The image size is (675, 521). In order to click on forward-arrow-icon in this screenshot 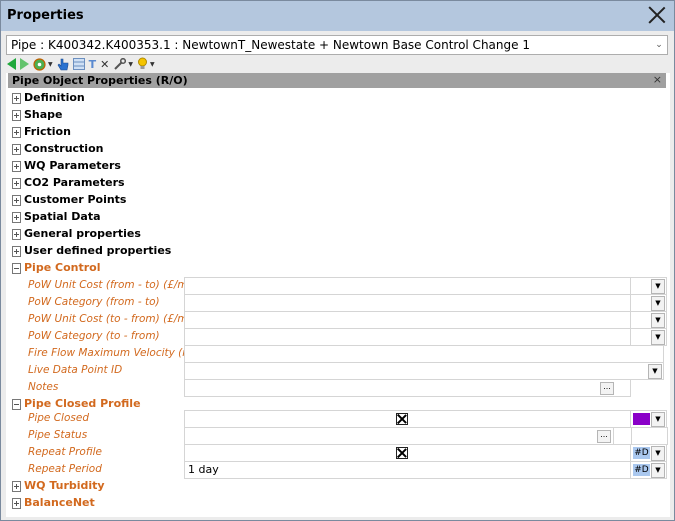, I will do `click(24, 64)`.